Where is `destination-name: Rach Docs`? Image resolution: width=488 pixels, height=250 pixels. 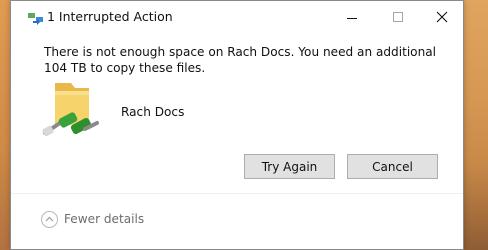
destination-name: Rach Docs is located at coordinates (153, 112).